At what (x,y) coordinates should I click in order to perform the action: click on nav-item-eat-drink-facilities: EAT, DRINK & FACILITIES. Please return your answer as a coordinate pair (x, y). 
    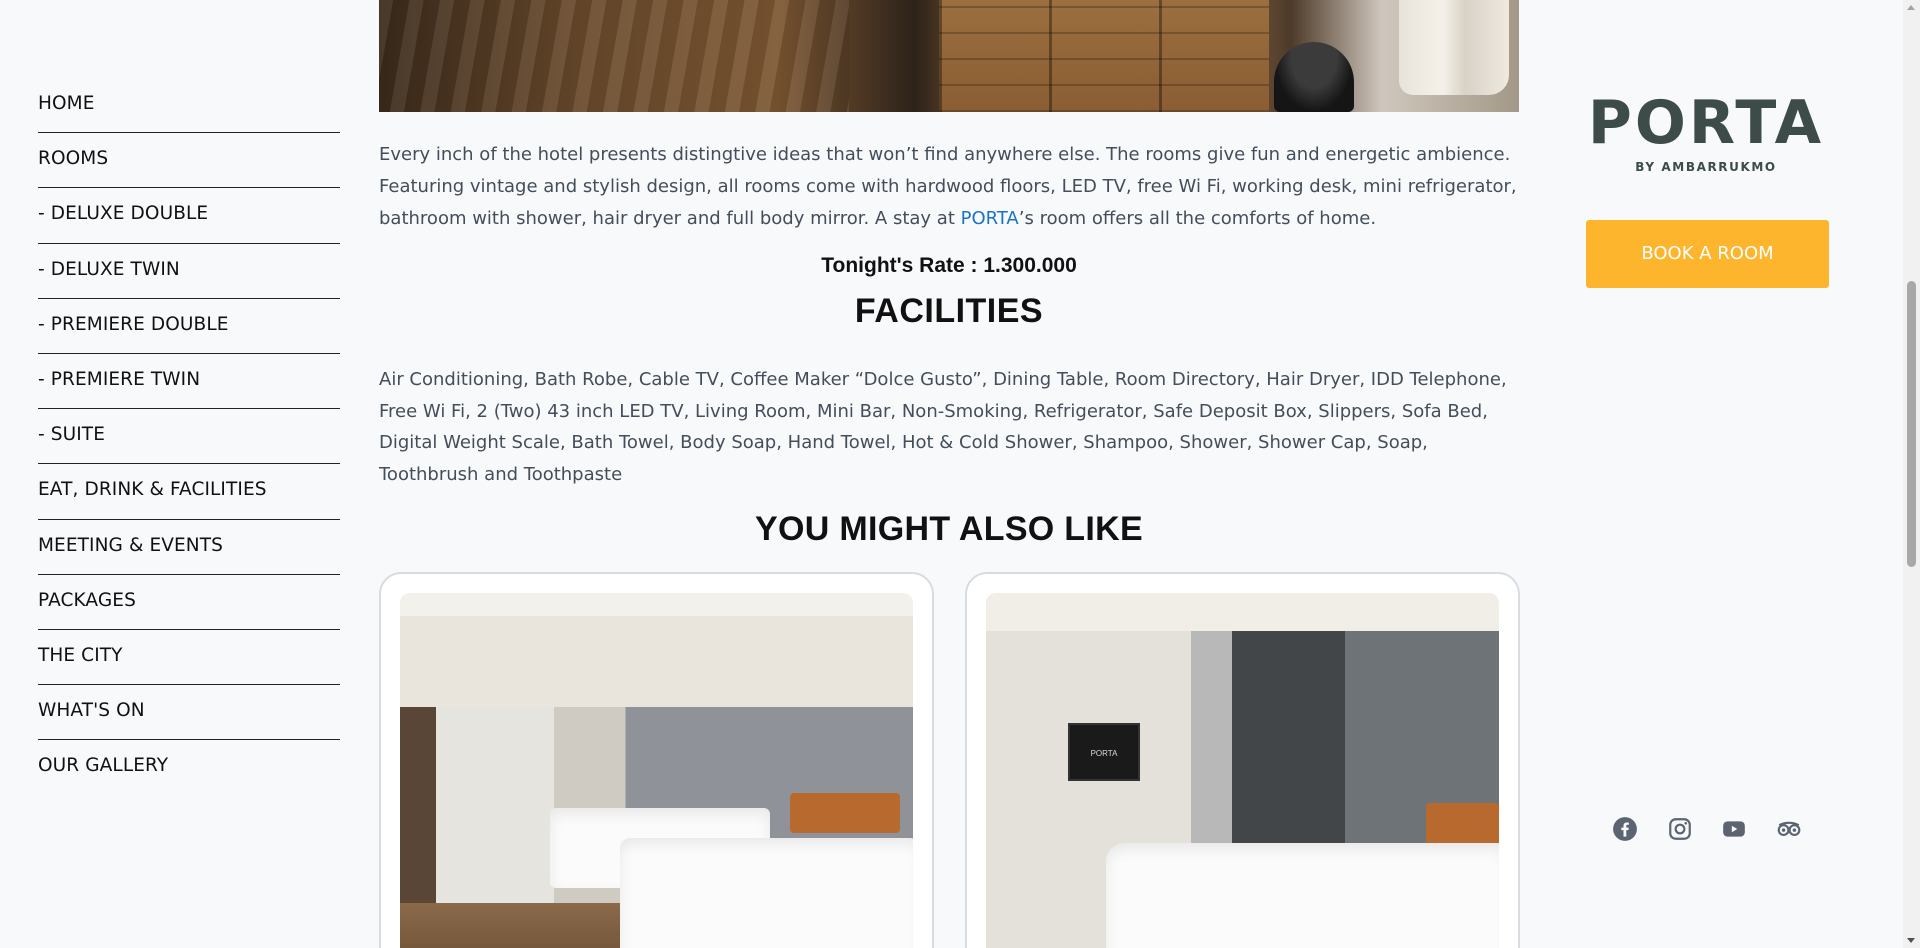
    Looking at the image, I should click on (189, 492).